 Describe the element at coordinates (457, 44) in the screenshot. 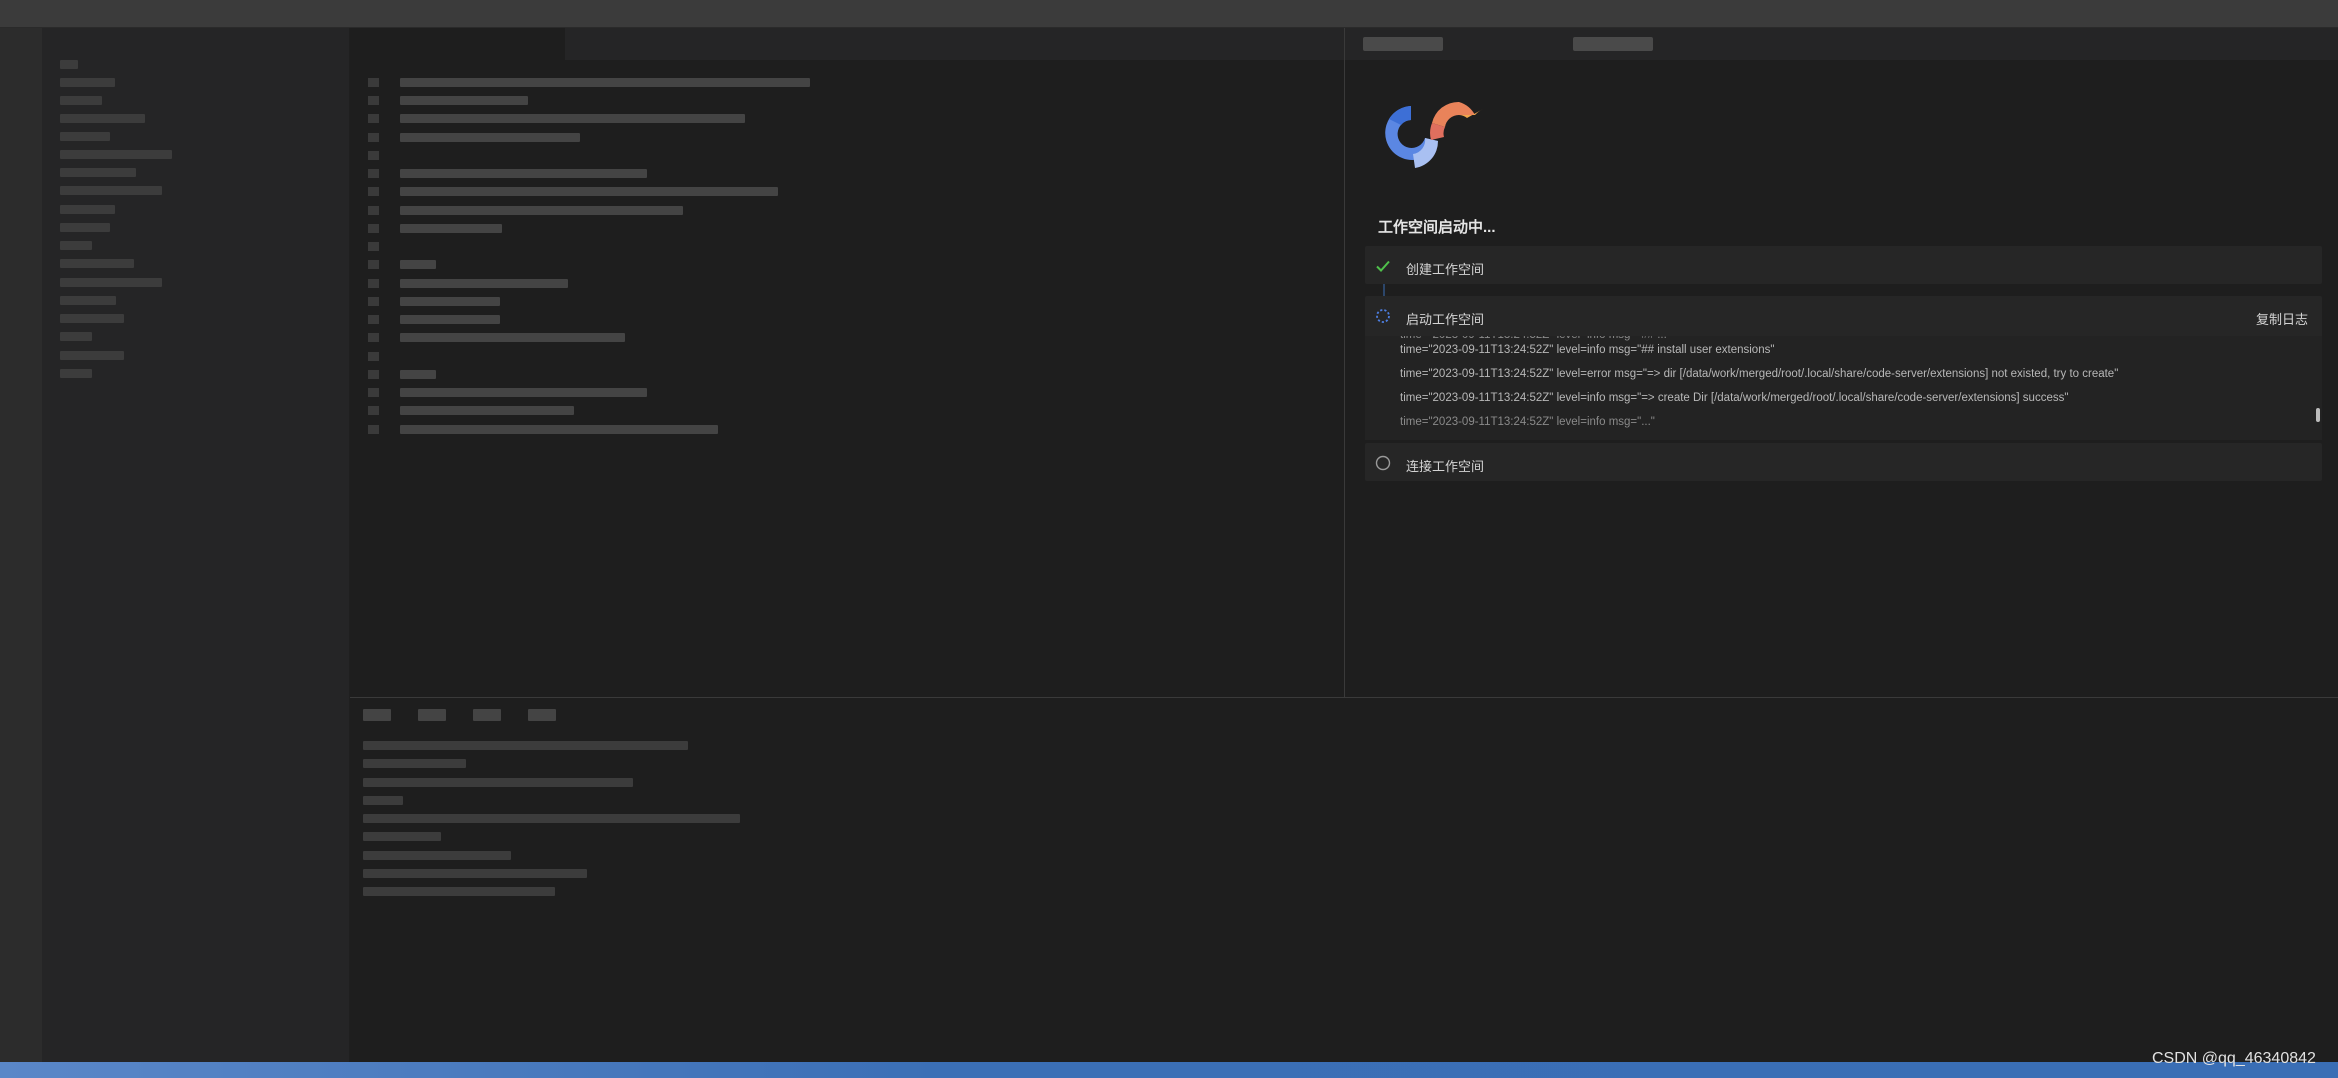

I see `editor-tab` at that location.